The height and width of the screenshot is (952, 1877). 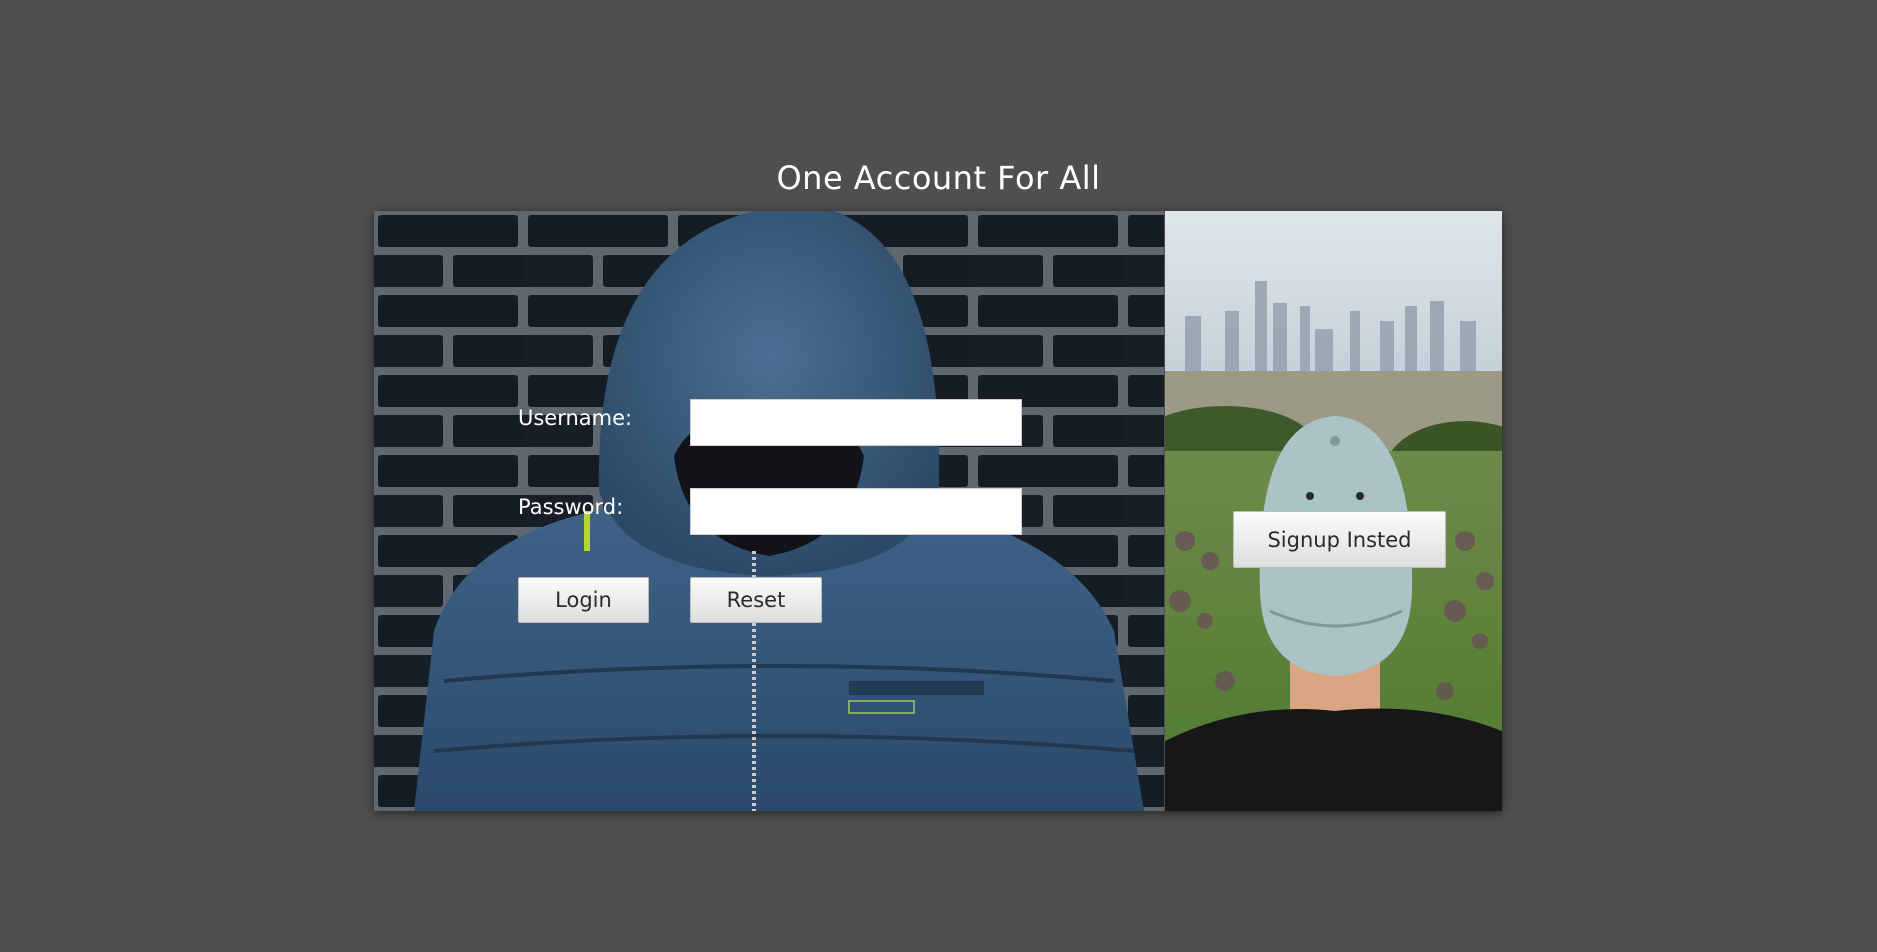 What do you see at coordinates (571, 507) in the screenshot?
I see `password-label: Password:` at bounding box center [571, 507].